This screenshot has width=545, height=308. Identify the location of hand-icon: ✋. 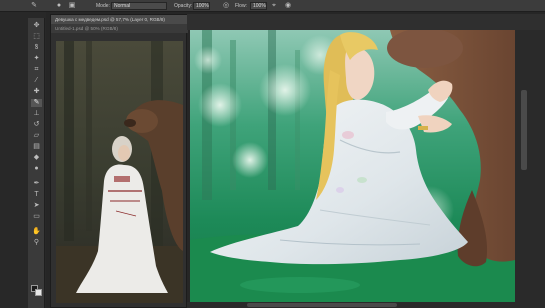
(36, 232).